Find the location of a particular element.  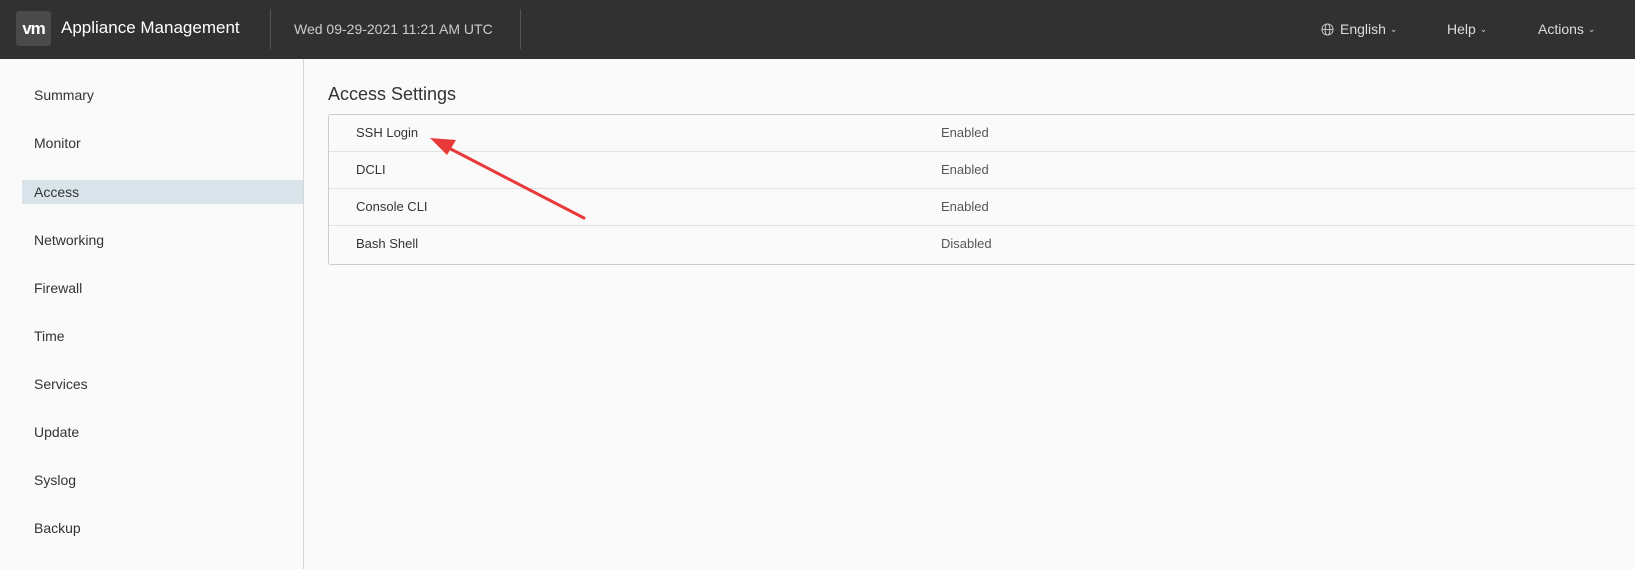

setting-label: Console CLI is located at coordinates (392, 206).